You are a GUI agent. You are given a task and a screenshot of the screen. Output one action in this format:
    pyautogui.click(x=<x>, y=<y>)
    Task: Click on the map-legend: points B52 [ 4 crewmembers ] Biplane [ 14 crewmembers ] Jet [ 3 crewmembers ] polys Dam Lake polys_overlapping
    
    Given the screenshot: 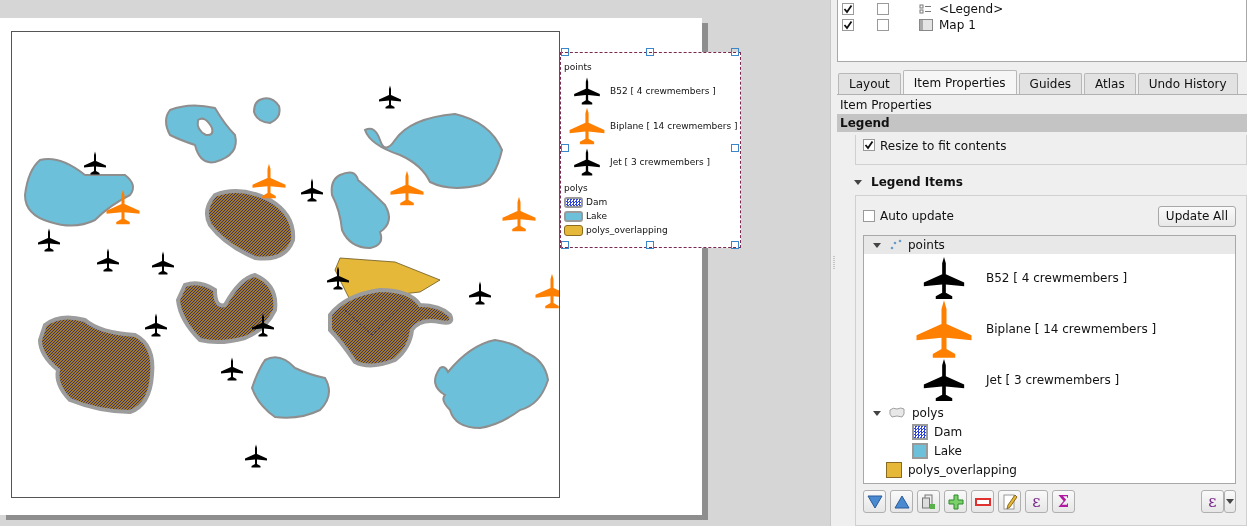 What is the action you would take?
    pyautogui.click(x=650, y=150)
    